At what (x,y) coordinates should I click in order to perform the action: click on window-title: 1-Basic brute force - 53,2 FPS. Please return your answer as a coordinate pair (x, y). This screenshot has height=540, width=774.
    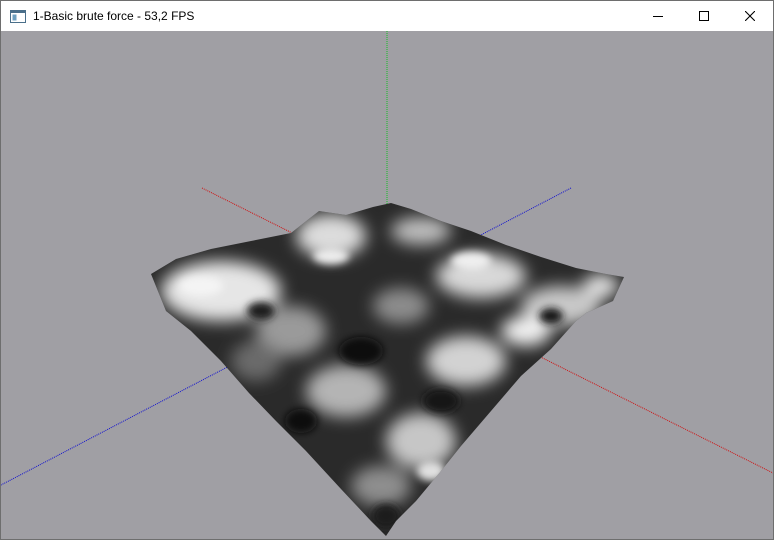
    Looking at the image, I should click on (114, 16).